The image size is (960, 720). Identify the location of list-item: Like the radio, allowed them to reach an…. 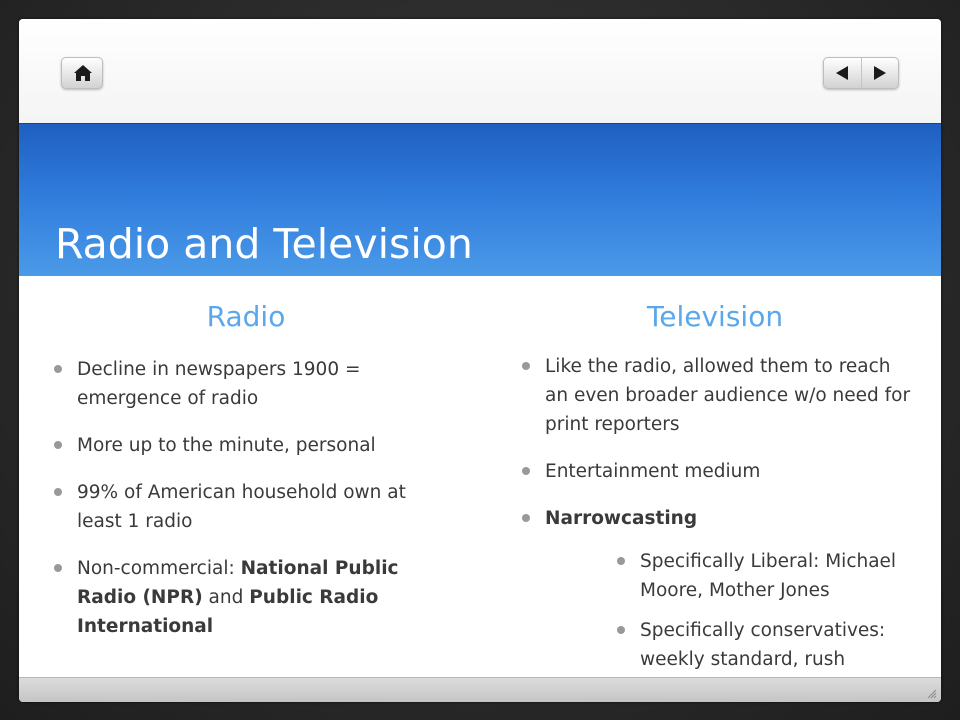
(716, 395).